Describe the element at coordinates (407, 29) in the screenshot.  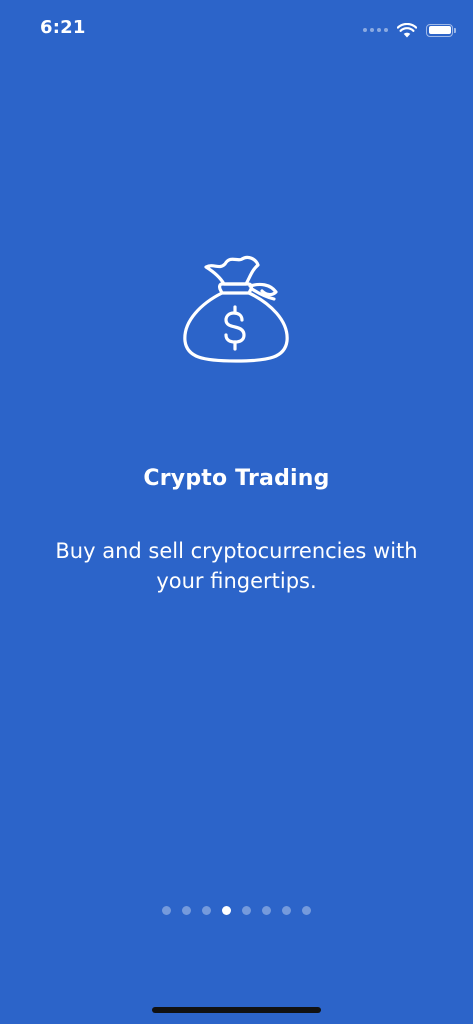
I see `wifi-icon` at that location.